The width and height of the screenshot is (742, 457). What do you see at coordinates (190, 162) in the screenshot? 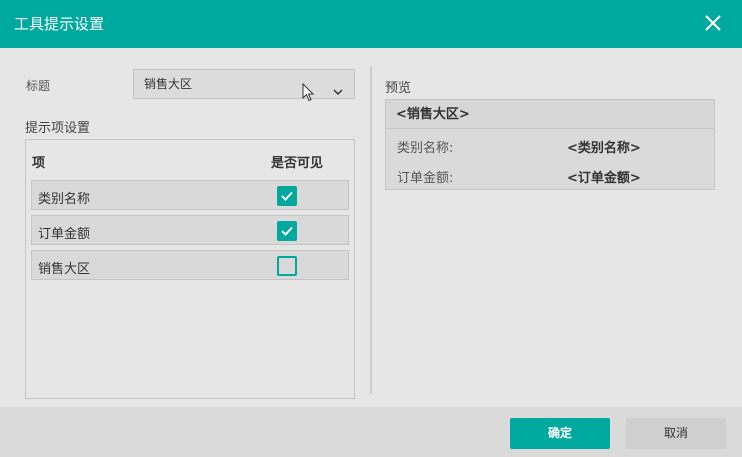
I see `settings-header: 项 是否可见` at bounding box center [190, 162].